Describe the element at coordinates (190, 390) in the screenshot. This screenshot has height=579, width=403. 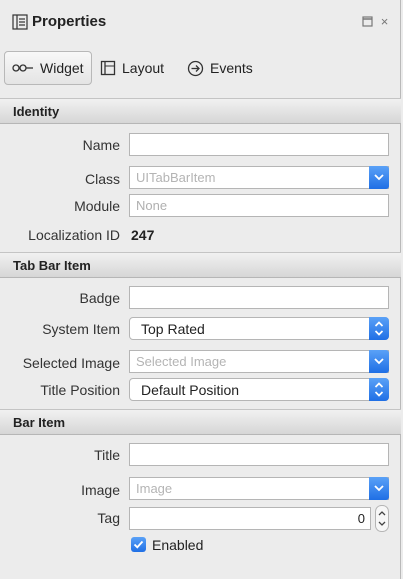
I see `title-position-value: Default Position` at that location.